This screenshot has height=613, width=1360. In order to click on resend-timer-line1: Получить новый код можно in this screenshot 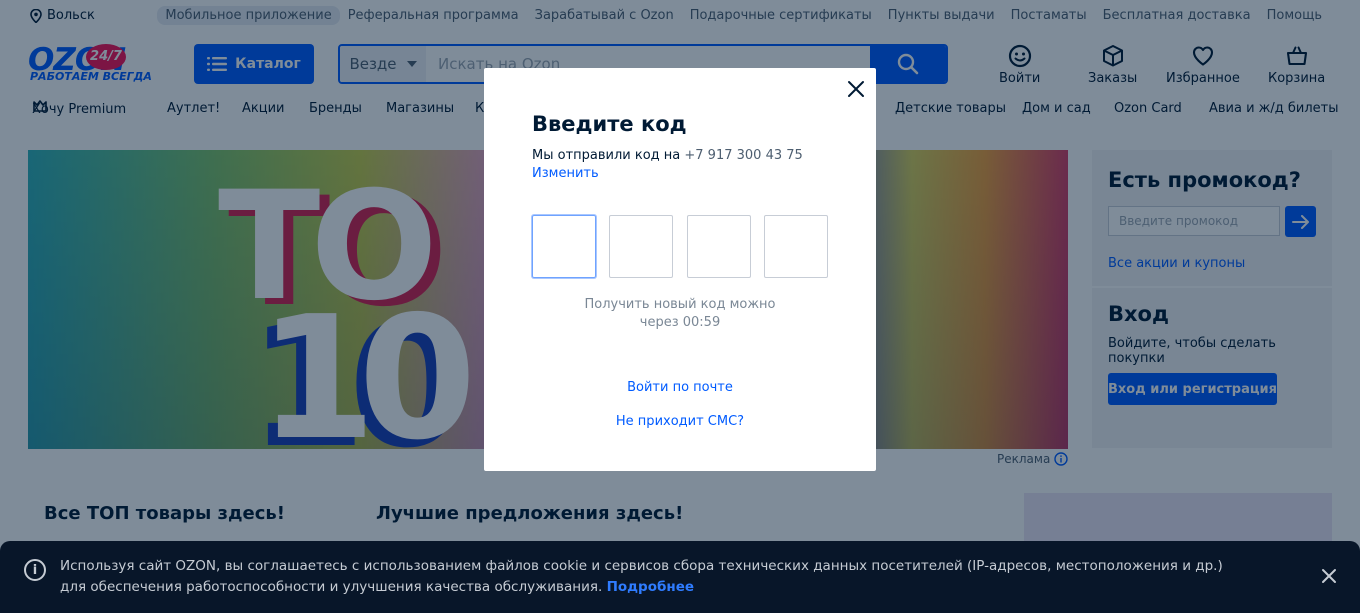, I will do `click(680, 304)`.